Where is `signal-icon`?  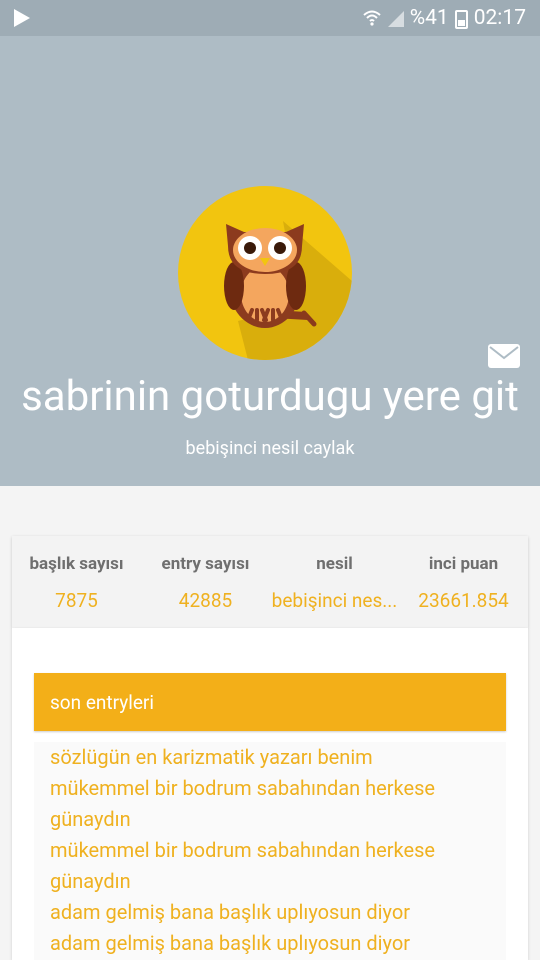 signal-icon is located at coordinates (395, 19).